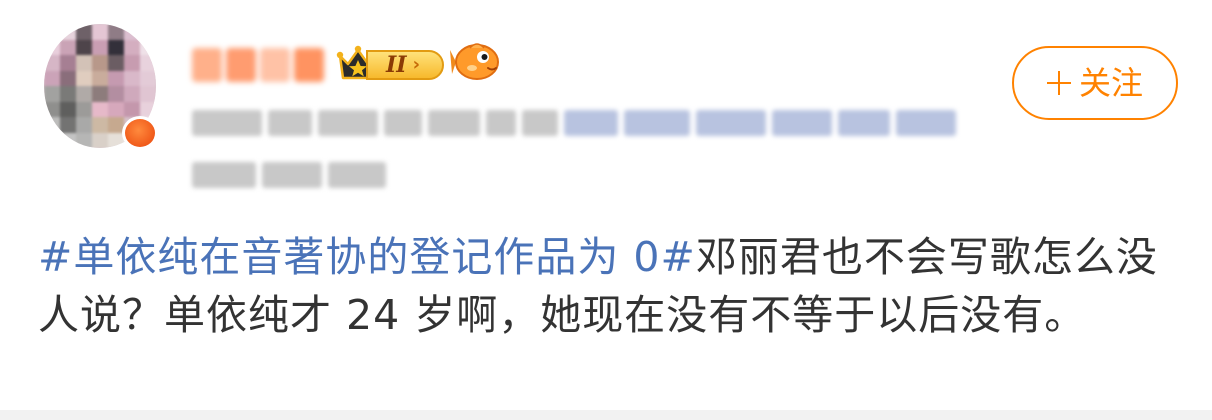 Image resolution: width=1212 pixels, height=420 pixels. What do you see at coordinates (474, 61) in the screenshot?
I see `fish-emoji-icon` at bounding box center [474, 61].